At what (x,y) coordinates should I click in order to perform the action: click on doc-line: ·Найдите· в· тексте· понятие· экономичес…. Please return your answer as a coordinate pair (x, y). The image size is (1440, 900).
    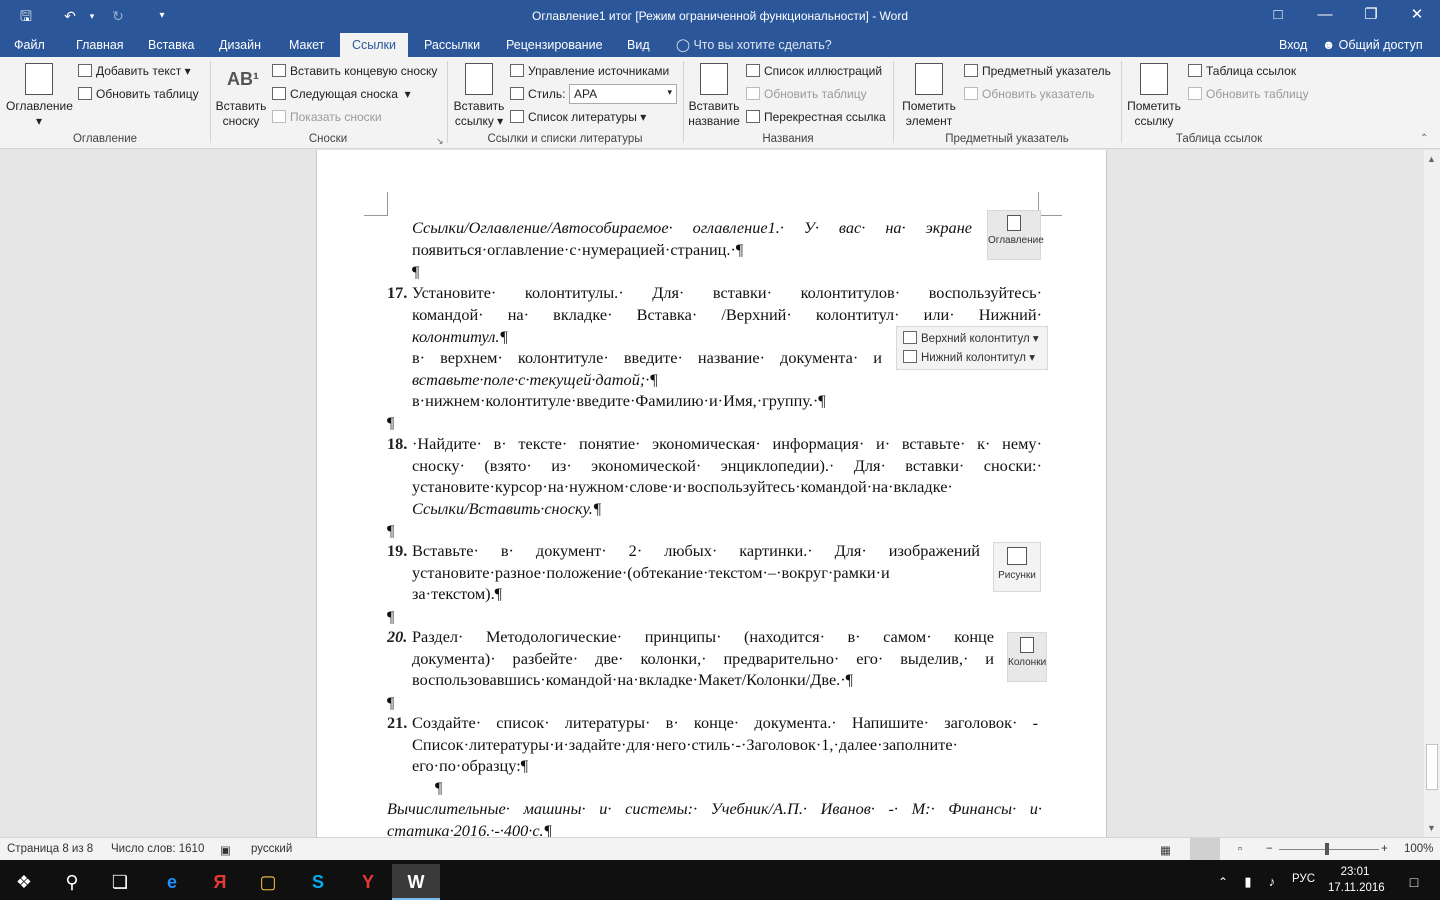
    Looking at the image, I should click on (727, 443).